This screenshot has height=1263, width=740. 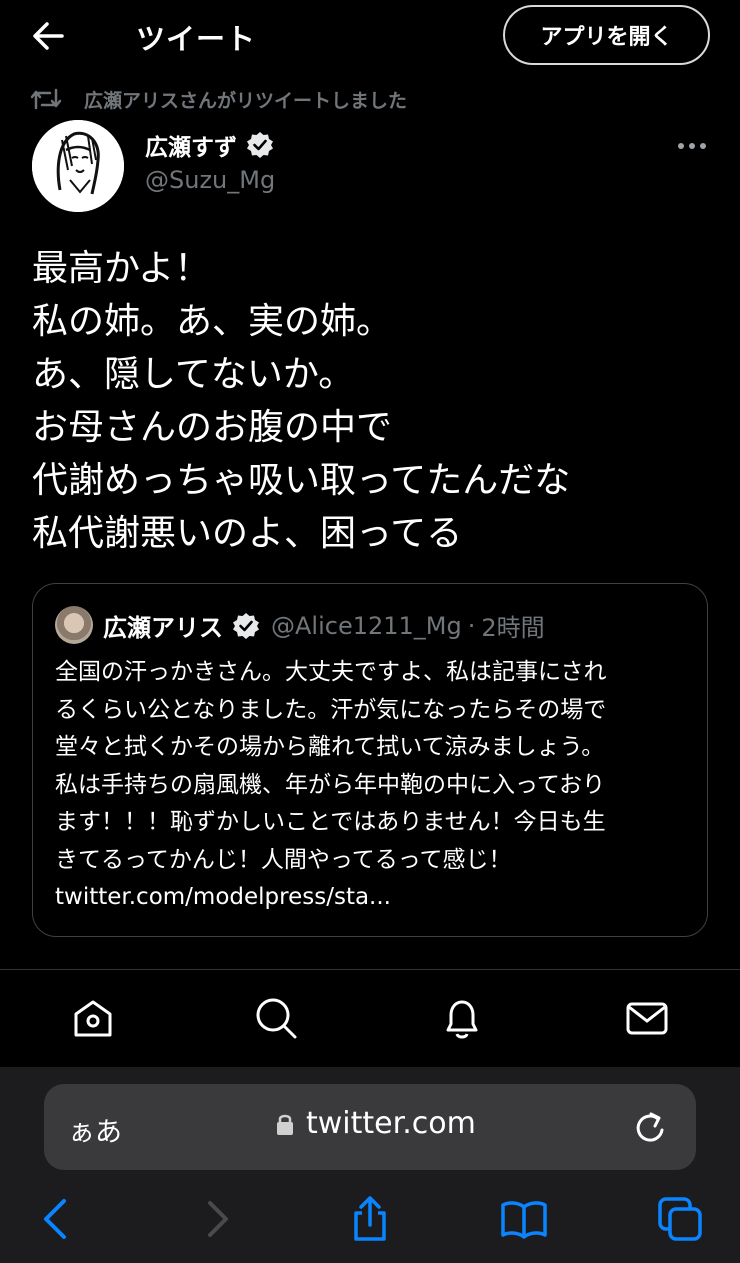 I want to click on avatar-drawing-icon, so click(x=78, y=166).